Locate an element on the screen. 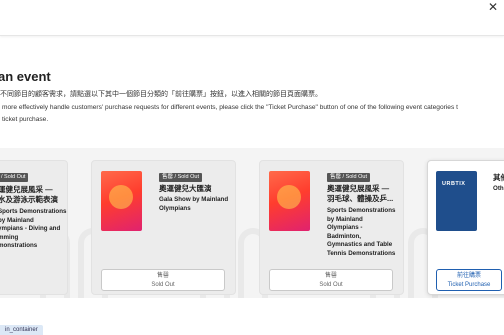 This screenshot has width=504, height=335. urbtix-logo: URBTIX is located at coordinates (454, 184).